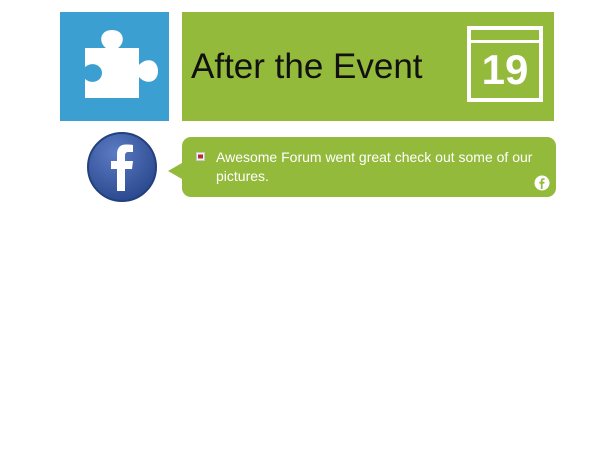 The width and height of the screenshot is (614, 461). Describe the element at coordinates (505, 69) in the screenshot. I see `date-number: 19` at that location.